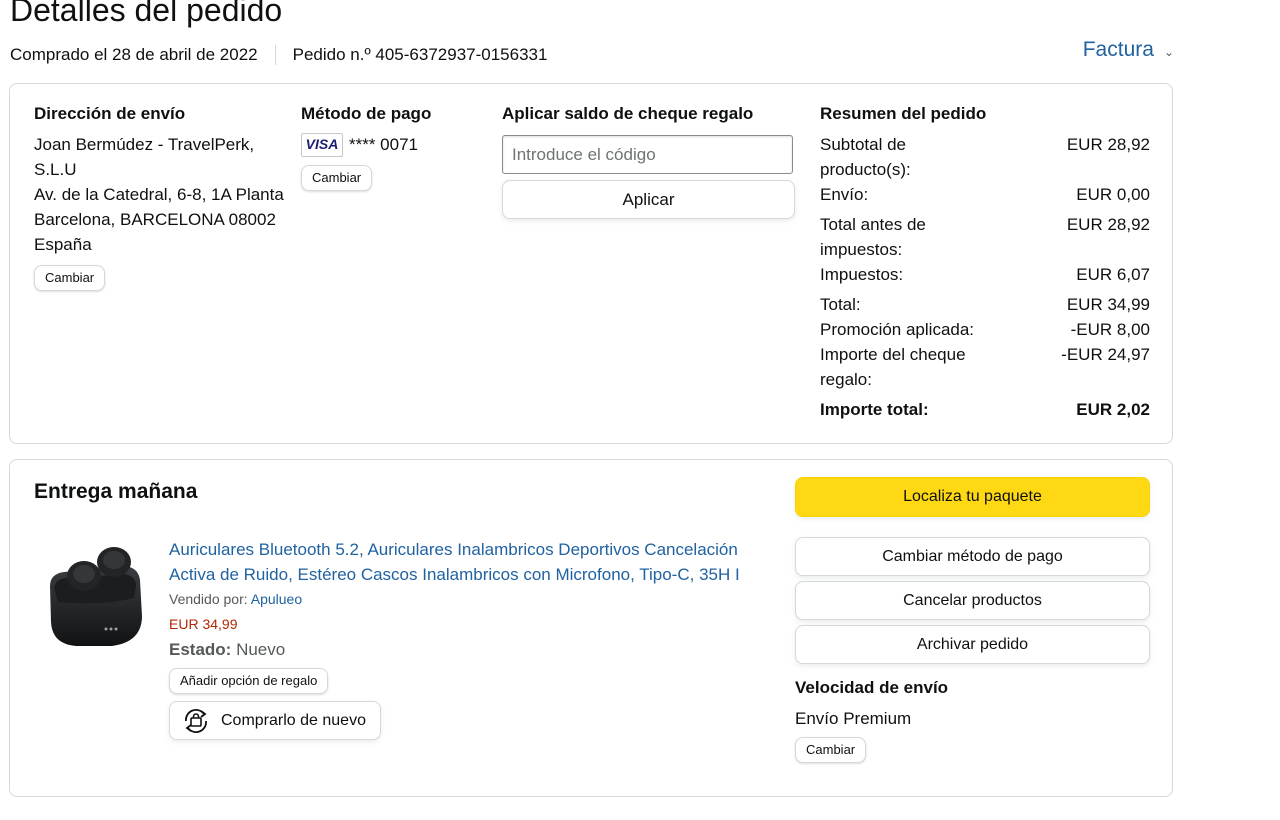 The width and height of the screenshot is (1280, 820). I want to click on address-line: Joan Bermúdez - TravelPerk, S.L.U, so click(144, 157).